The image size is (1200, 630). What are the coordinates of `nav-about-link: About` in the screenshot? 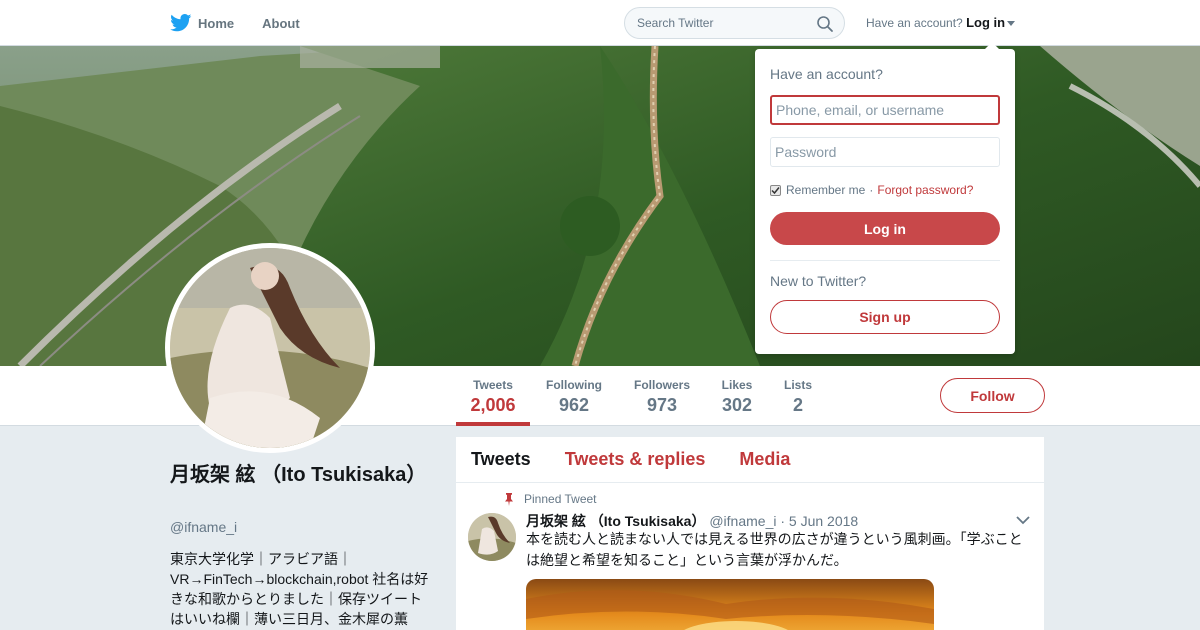 It's located at (281, 23).